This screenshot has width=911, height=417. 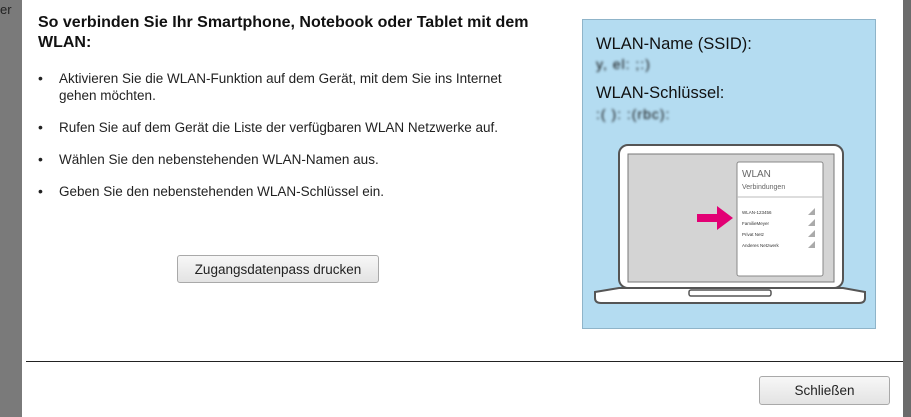 What do you see at coordinates (278, 269) in the screenshot?
I see `print-access-pass-button: Zugangsdatenpass drucken` at bounding box center [278, 269].